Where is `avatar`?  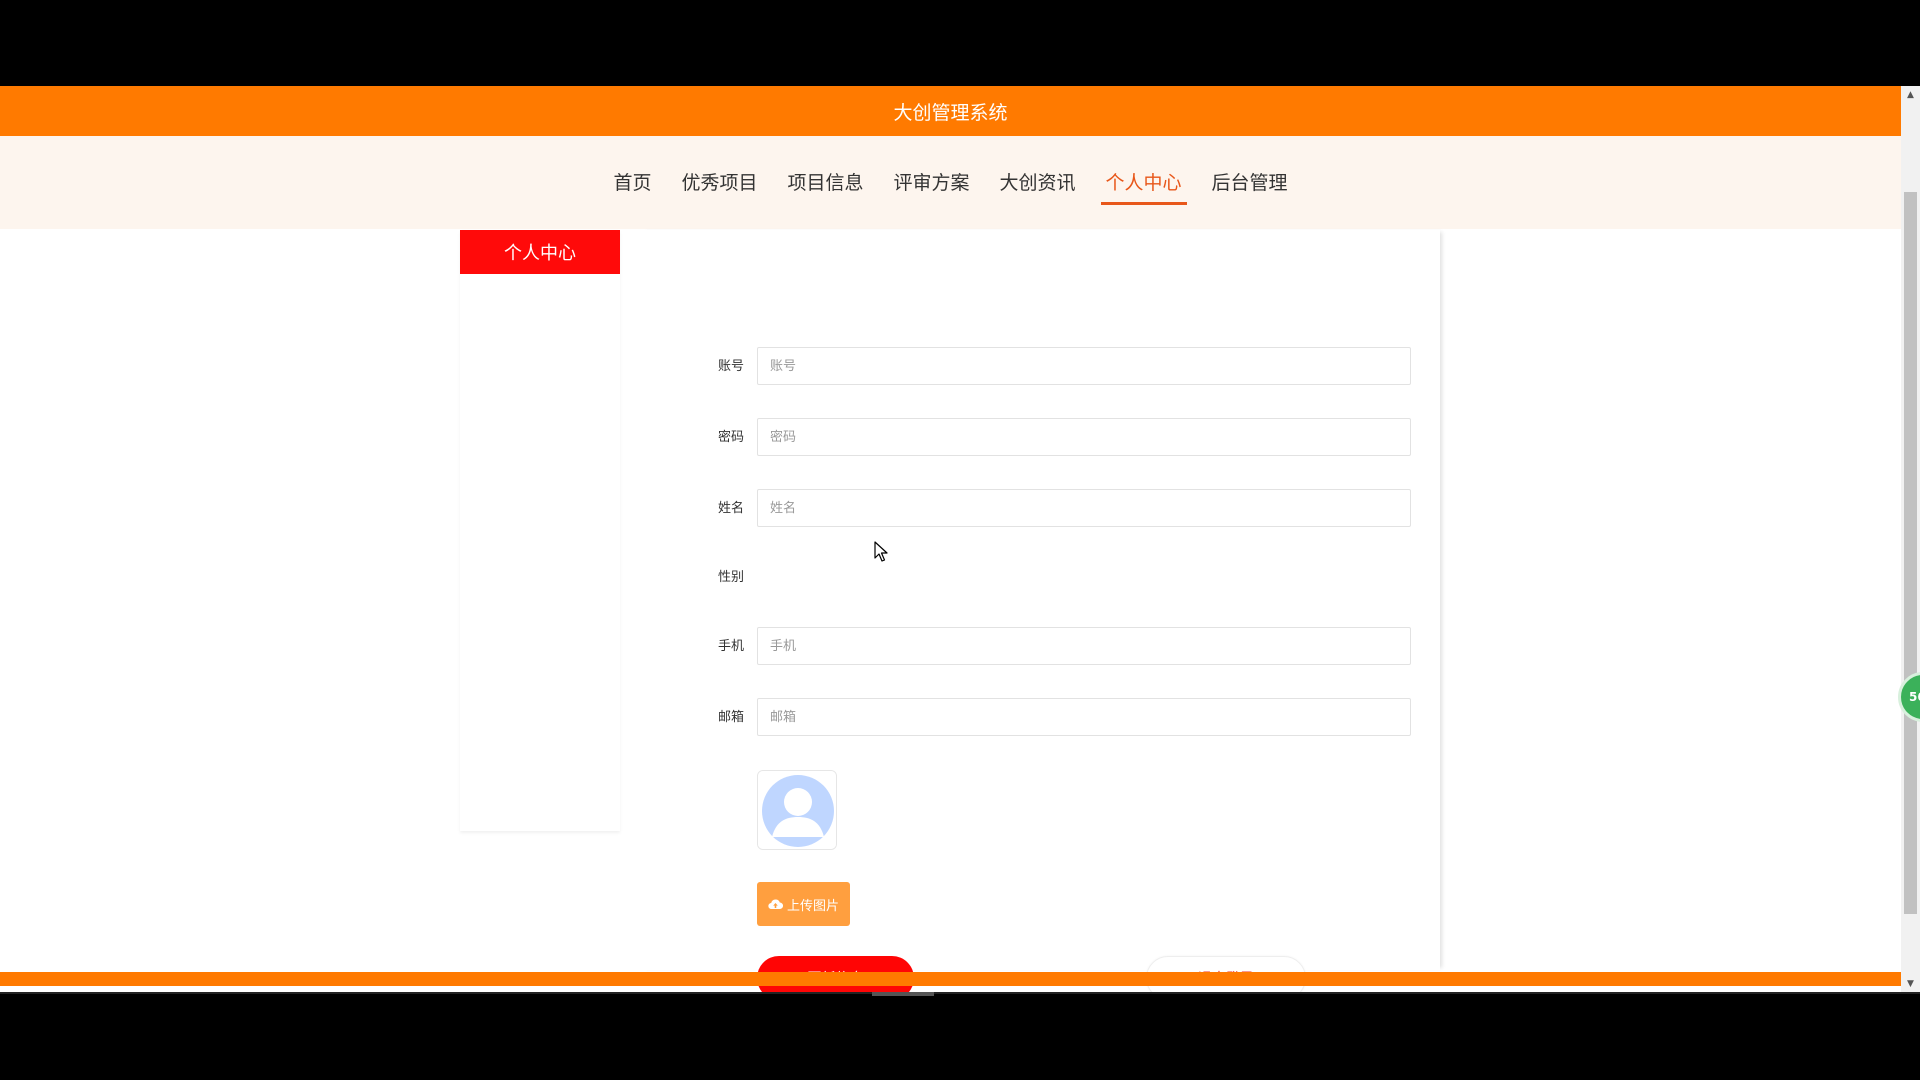 avatar is located at coordinates (797, 810).